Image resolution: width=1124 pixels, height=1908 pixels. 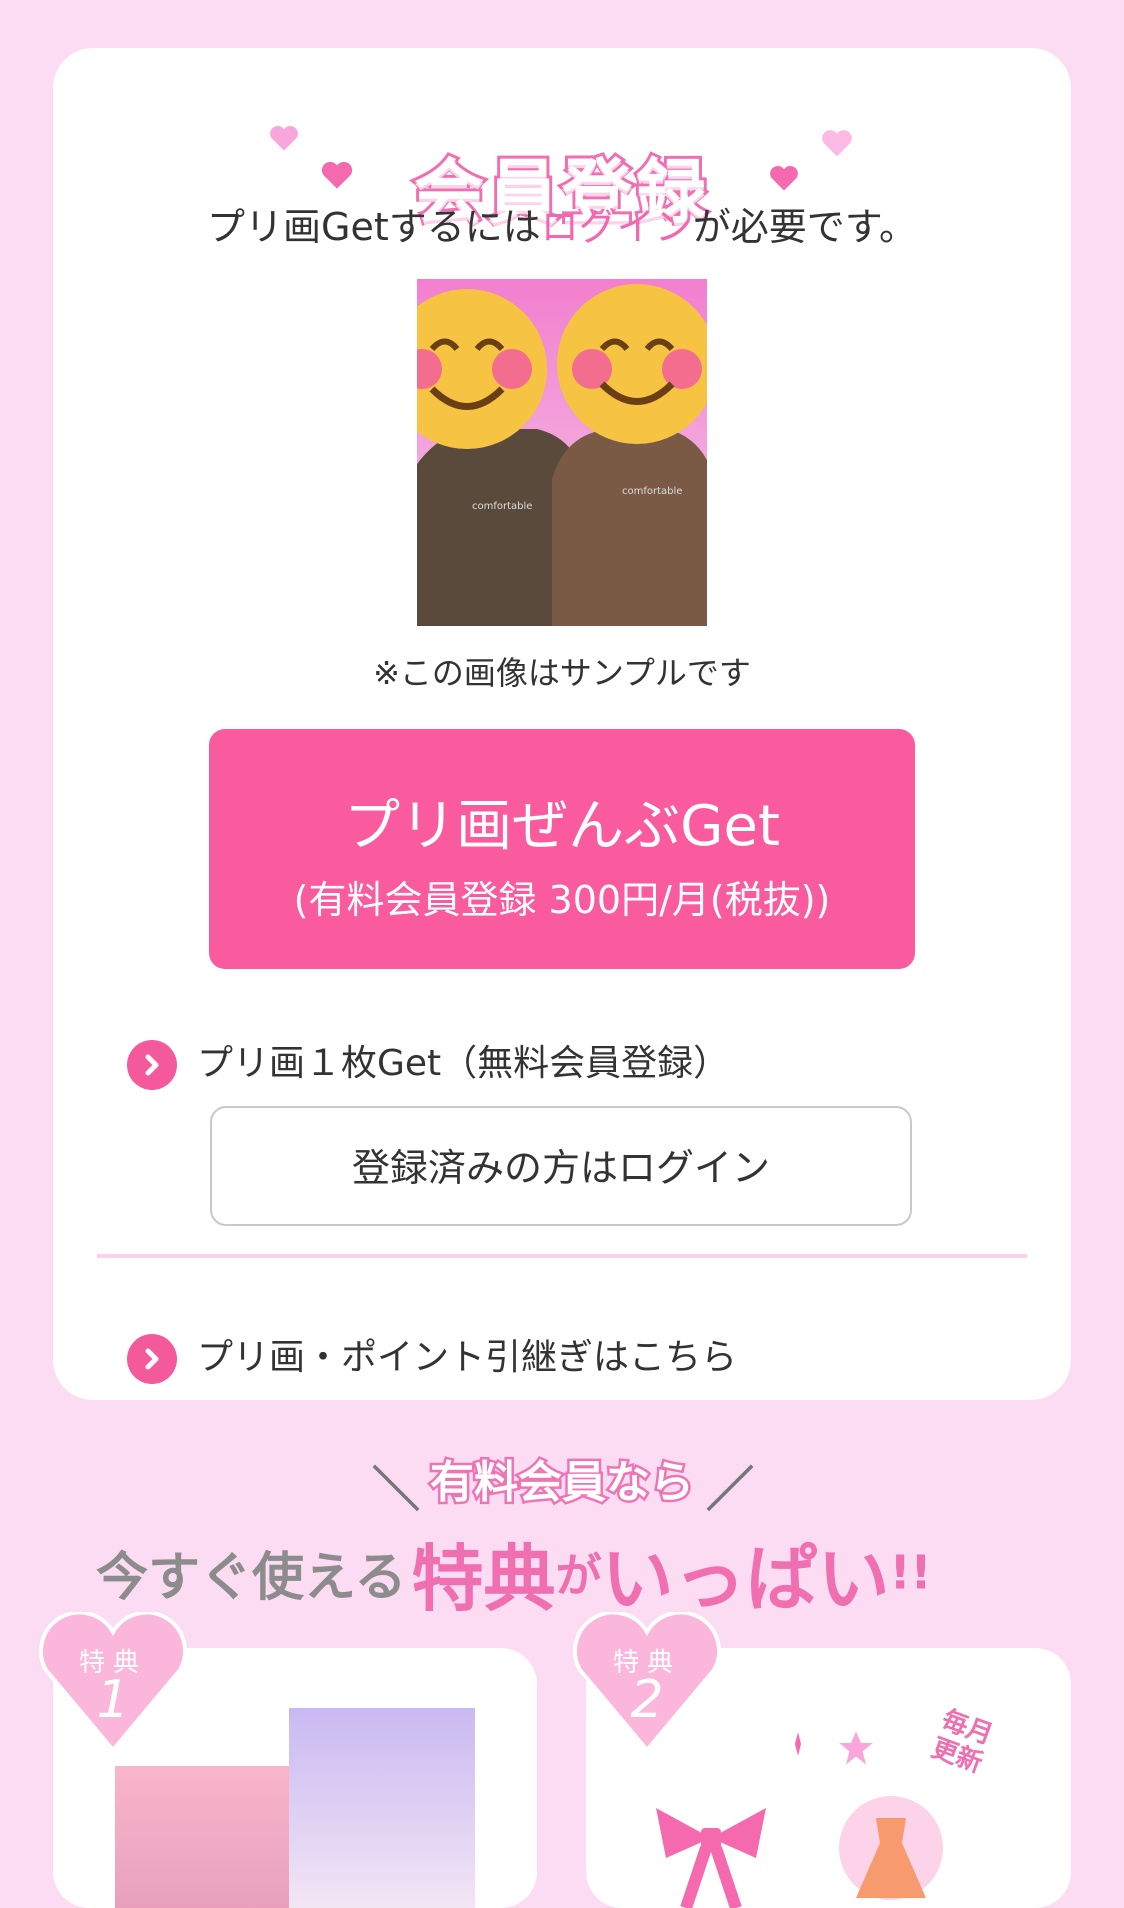 What do you see at coordinates (562, 1483) in the screenshot?
I see `promo-subtitle: 有料会員なら` at bounding box center [562, 1483].